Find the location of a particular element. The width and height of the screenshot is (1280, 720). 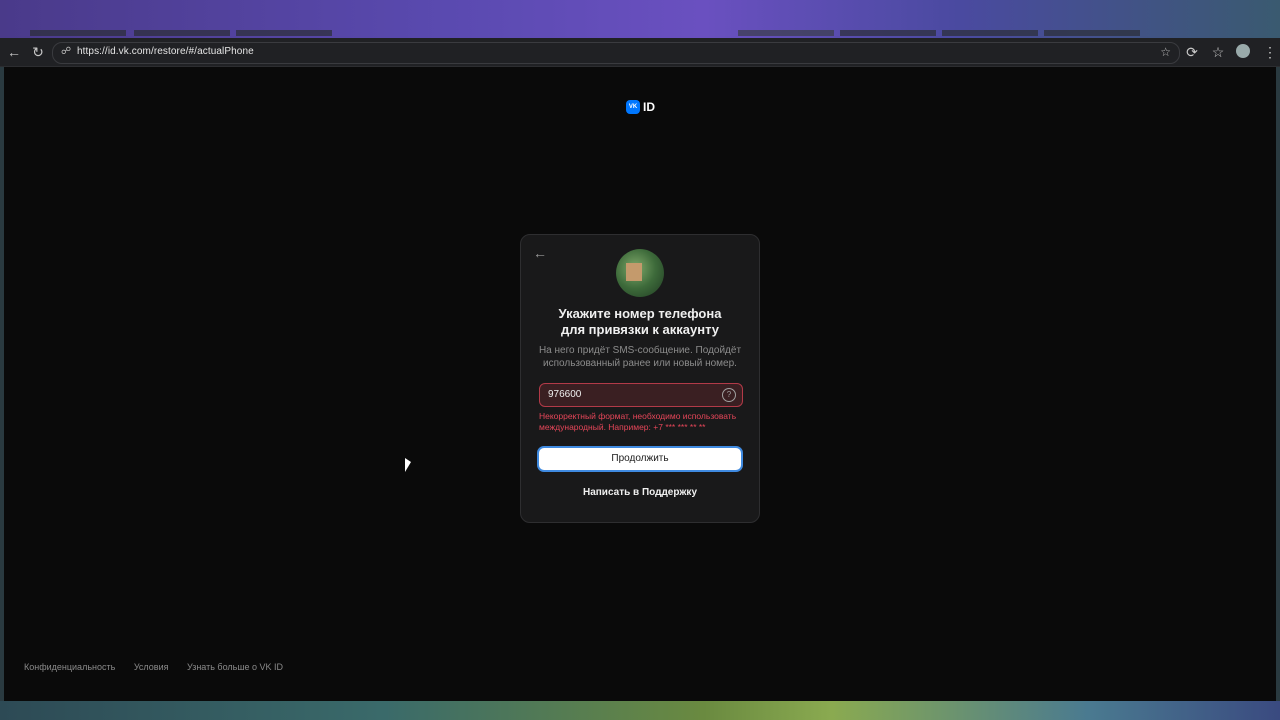

mouse-cursor is located at coordinates (408, 465).